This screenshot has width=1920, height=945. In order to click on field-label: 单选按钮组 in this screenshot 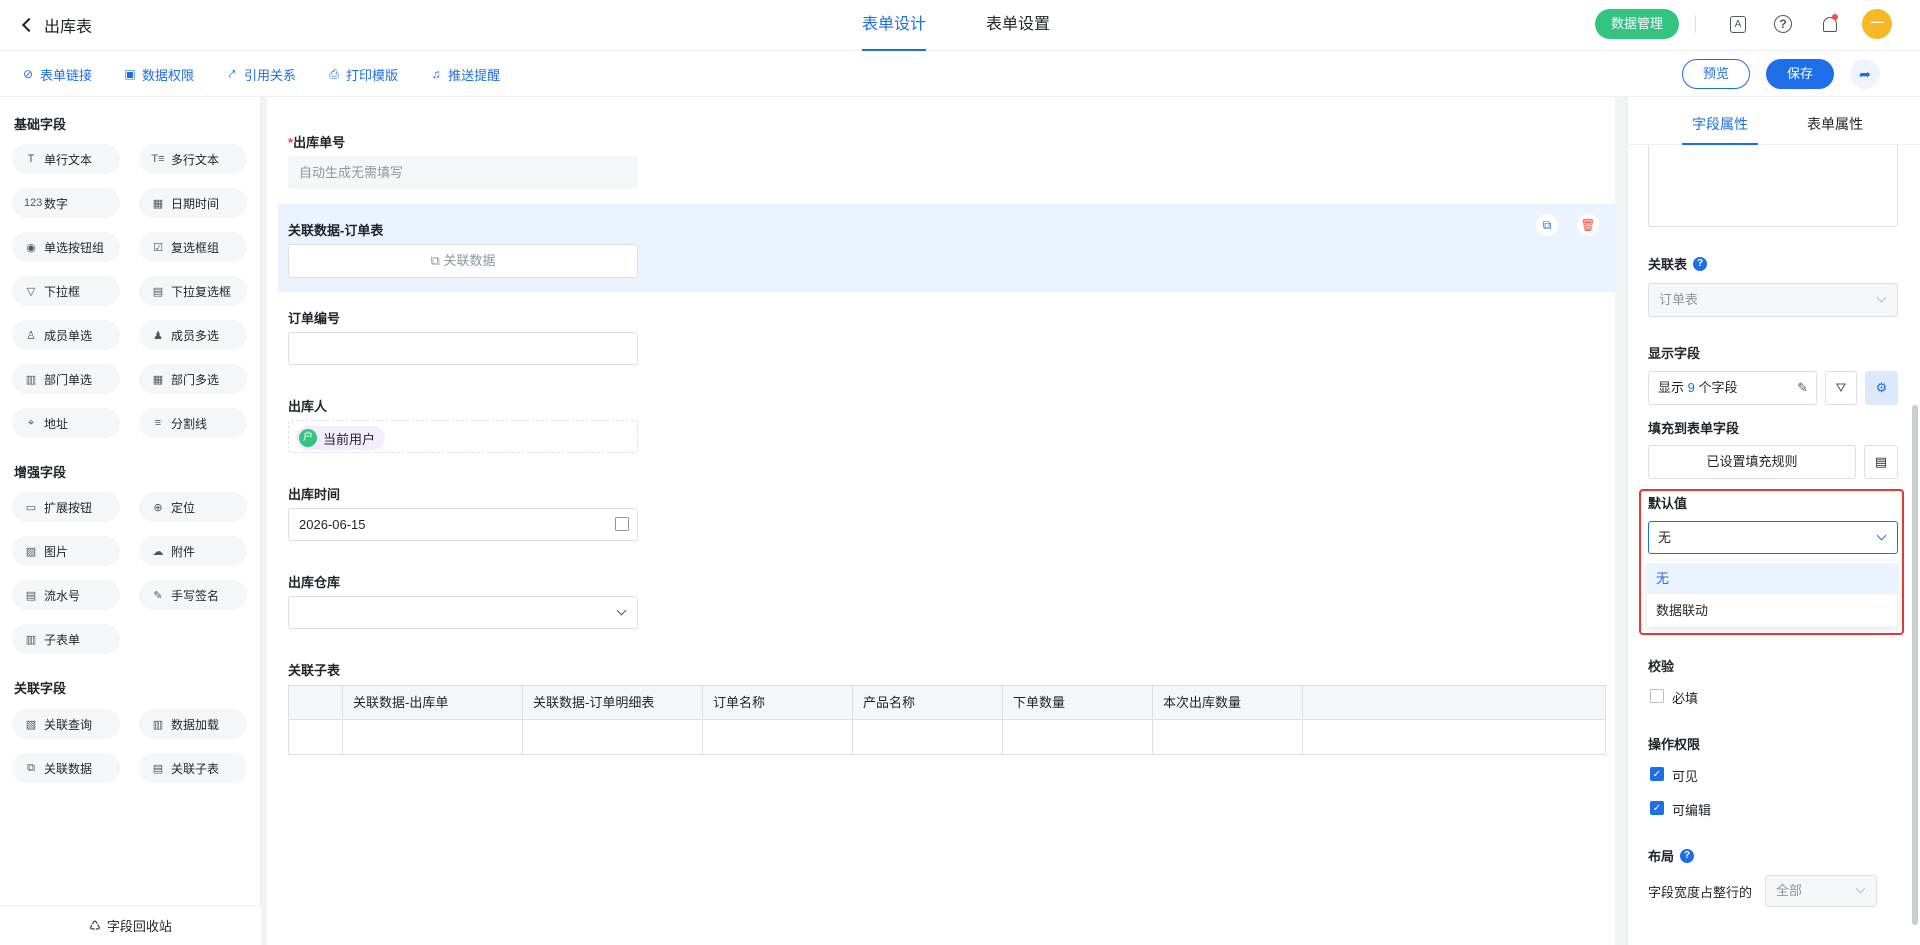, I will do `click(74, 247)`.